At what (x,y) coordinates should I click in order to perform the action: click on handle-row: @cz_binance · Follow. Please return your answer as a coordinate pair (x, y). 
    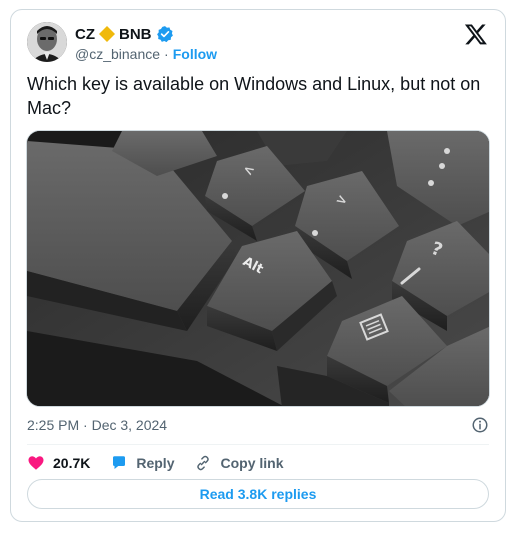
    Looking at the image, I should click on (146, 54).